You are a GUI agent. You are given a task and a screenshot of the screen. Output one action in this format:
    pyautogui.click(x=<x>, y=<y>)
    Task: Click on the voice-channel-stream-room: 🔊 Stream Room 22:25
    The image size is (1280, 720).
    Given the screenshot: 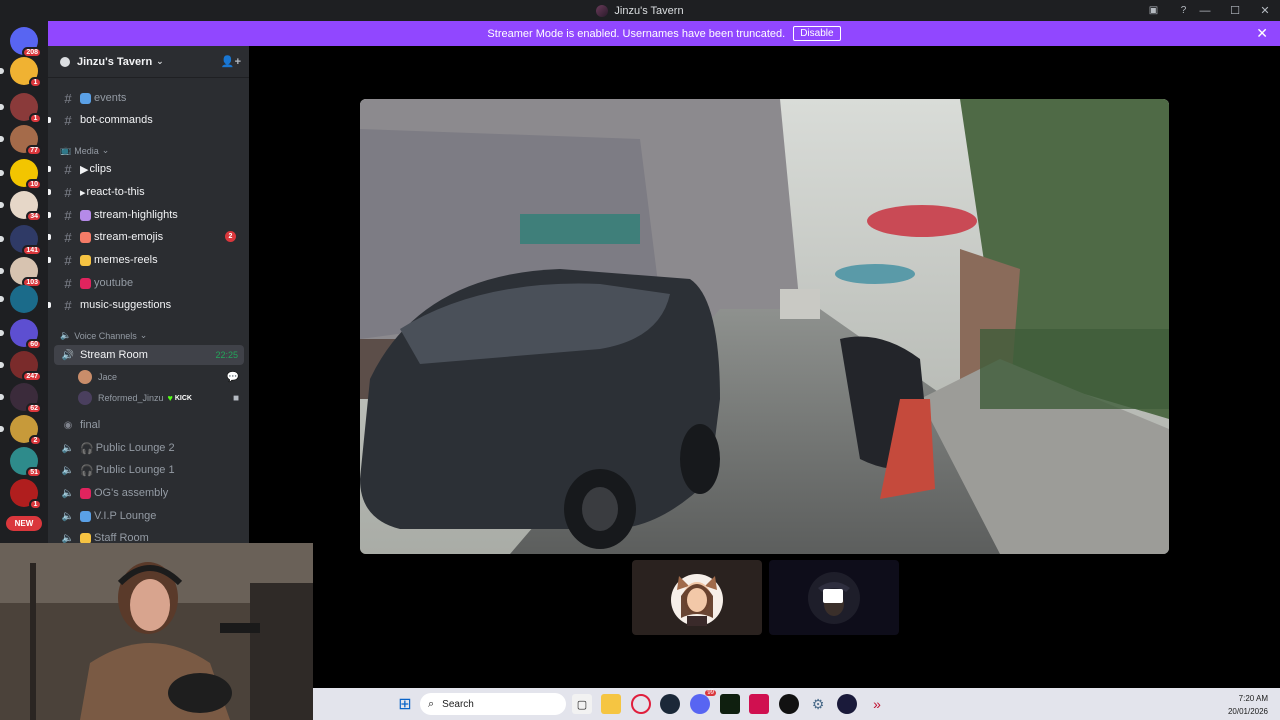 What is the action you would take?
    pyautogui.click(x=149, y=355)
    